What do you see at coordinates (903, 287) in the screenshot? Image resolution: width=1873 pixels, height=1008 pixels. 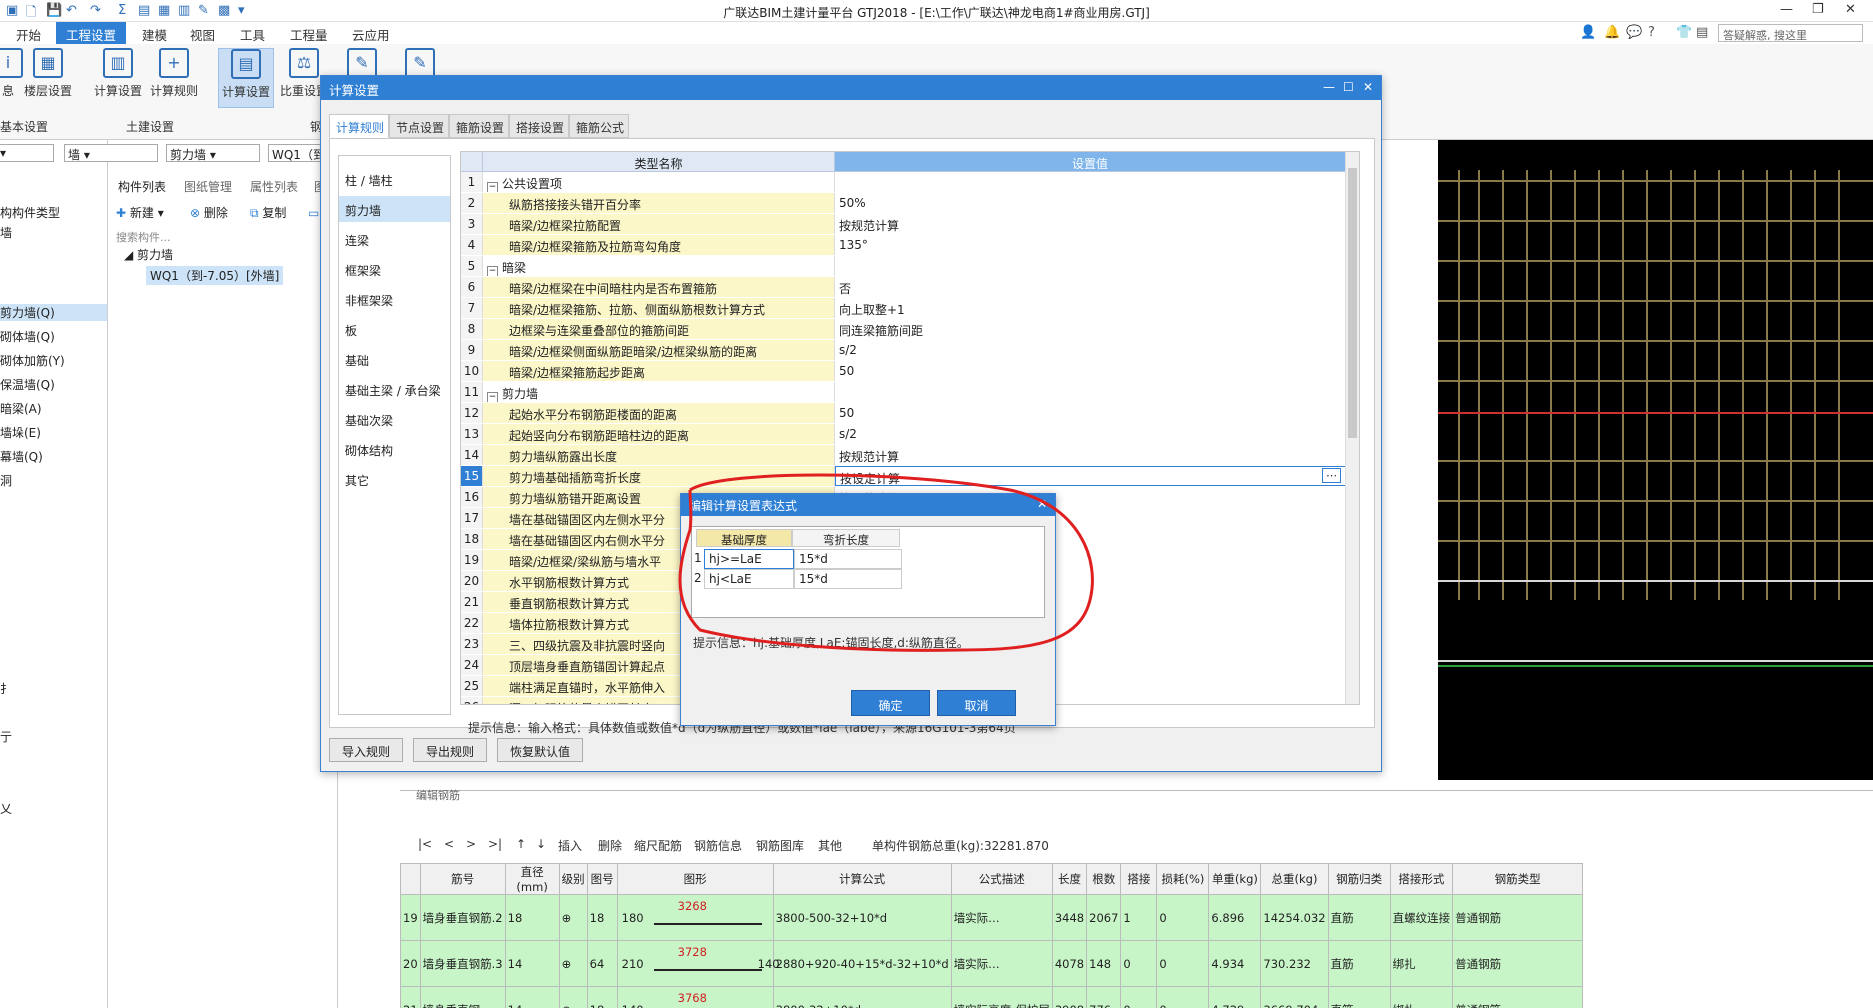 I see `settings-row: 6 暗梁/边框梁在中间暗柱内是否布置箍筋 否` at bounding box center [903, 287].